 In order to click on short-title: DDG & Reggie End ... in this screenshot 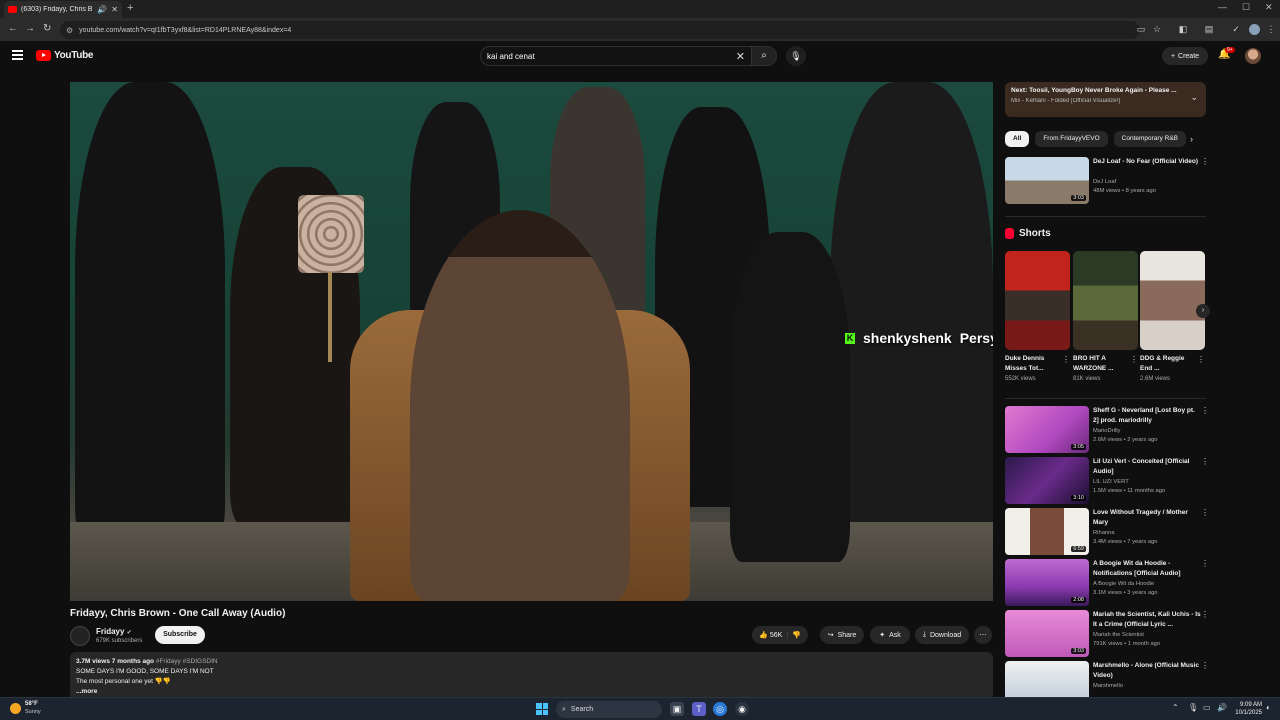, I will do `click(1166, 364)`.